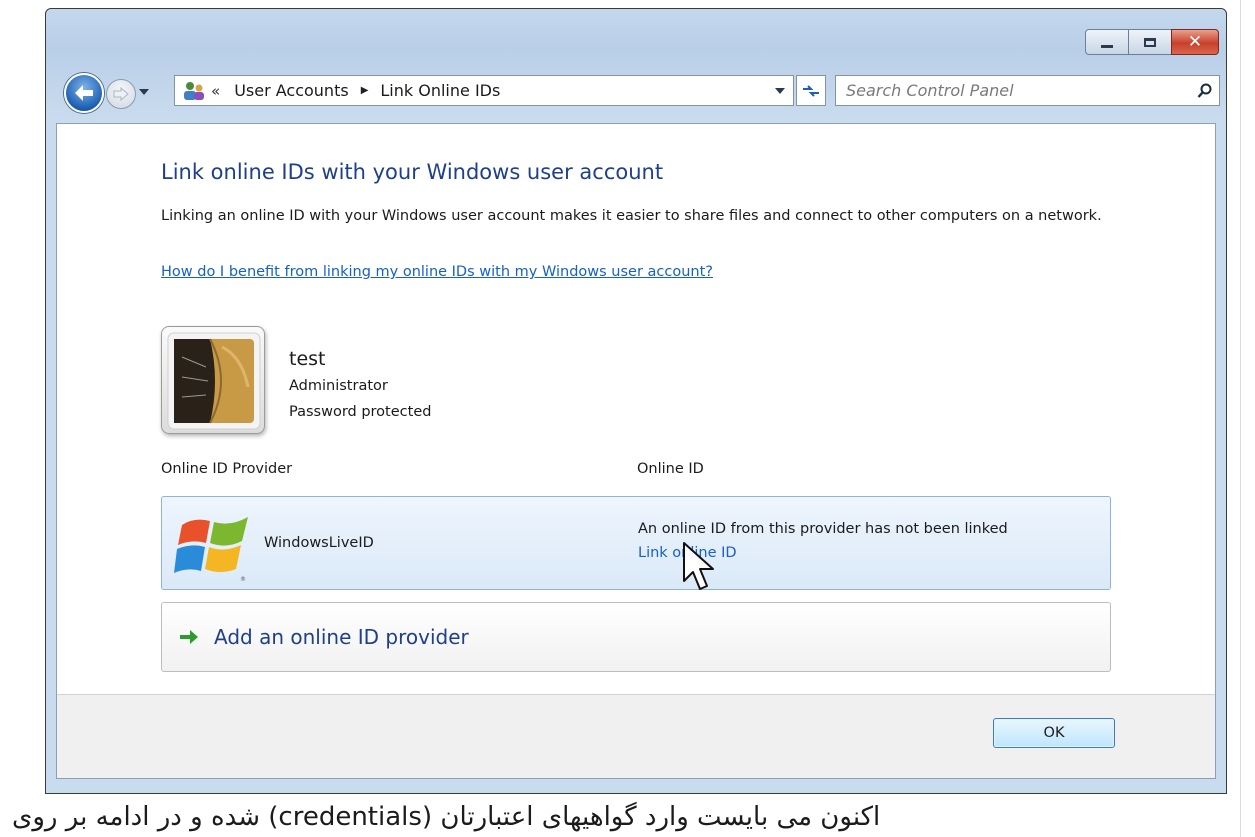 The height and width of the screenshot is (837, 1255). I want to click on breadcrumb-overflow: «, so click(215, 91).